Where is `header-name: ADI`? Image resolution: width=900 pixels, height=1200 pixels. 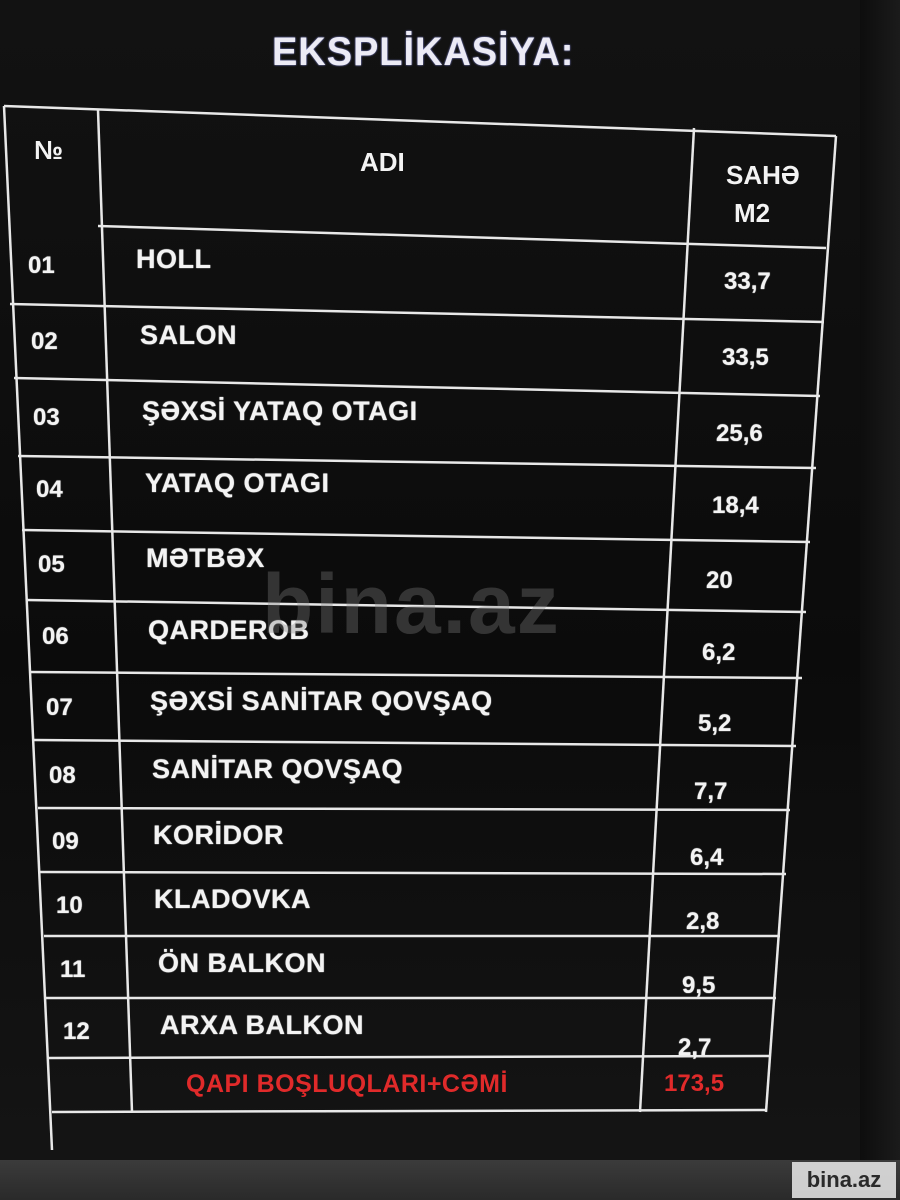 header-name: ADI is located at coordinates (382, 162).